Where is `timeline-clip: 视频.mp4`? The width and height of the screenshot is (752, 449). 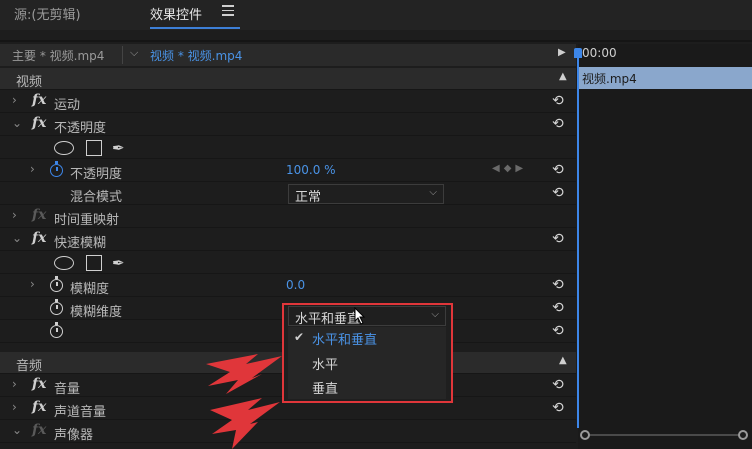
timeline-clip: 视频.mp4 is located at coordinates (665, 78).